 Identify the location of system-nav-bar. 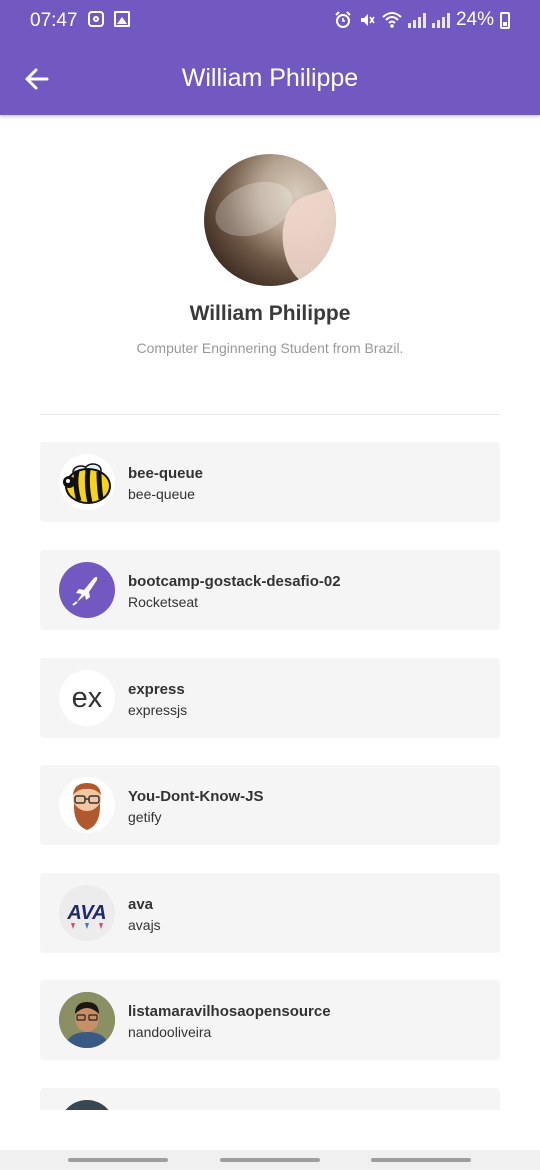
(270, 1160).